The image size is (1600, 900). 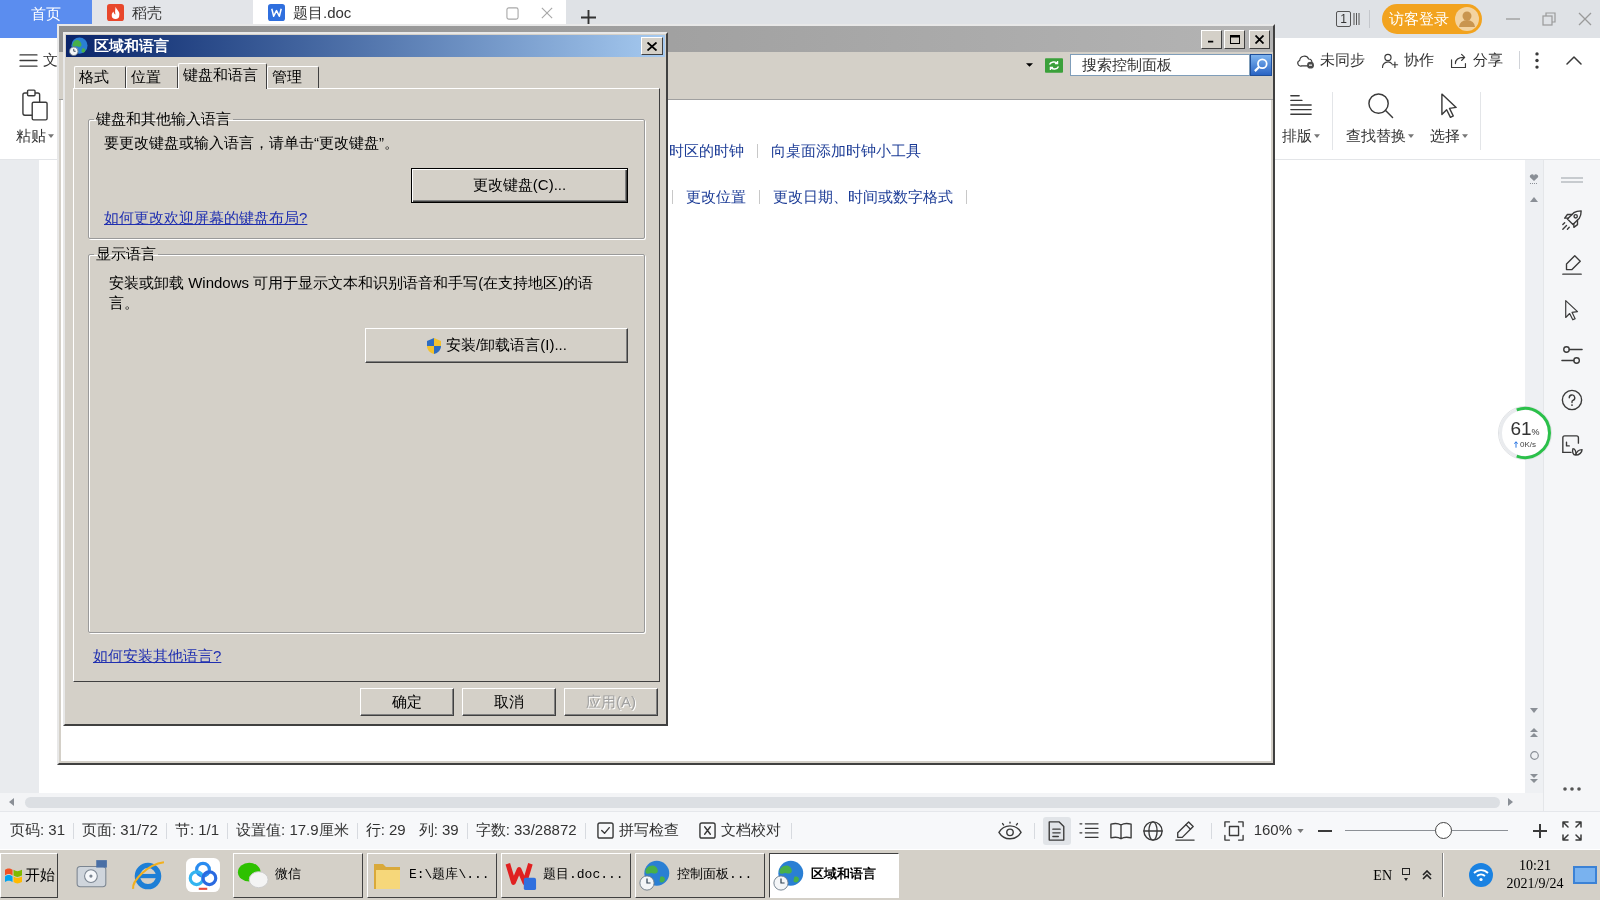 I want to click on maximize-icon, so click(x=1234, y=39).